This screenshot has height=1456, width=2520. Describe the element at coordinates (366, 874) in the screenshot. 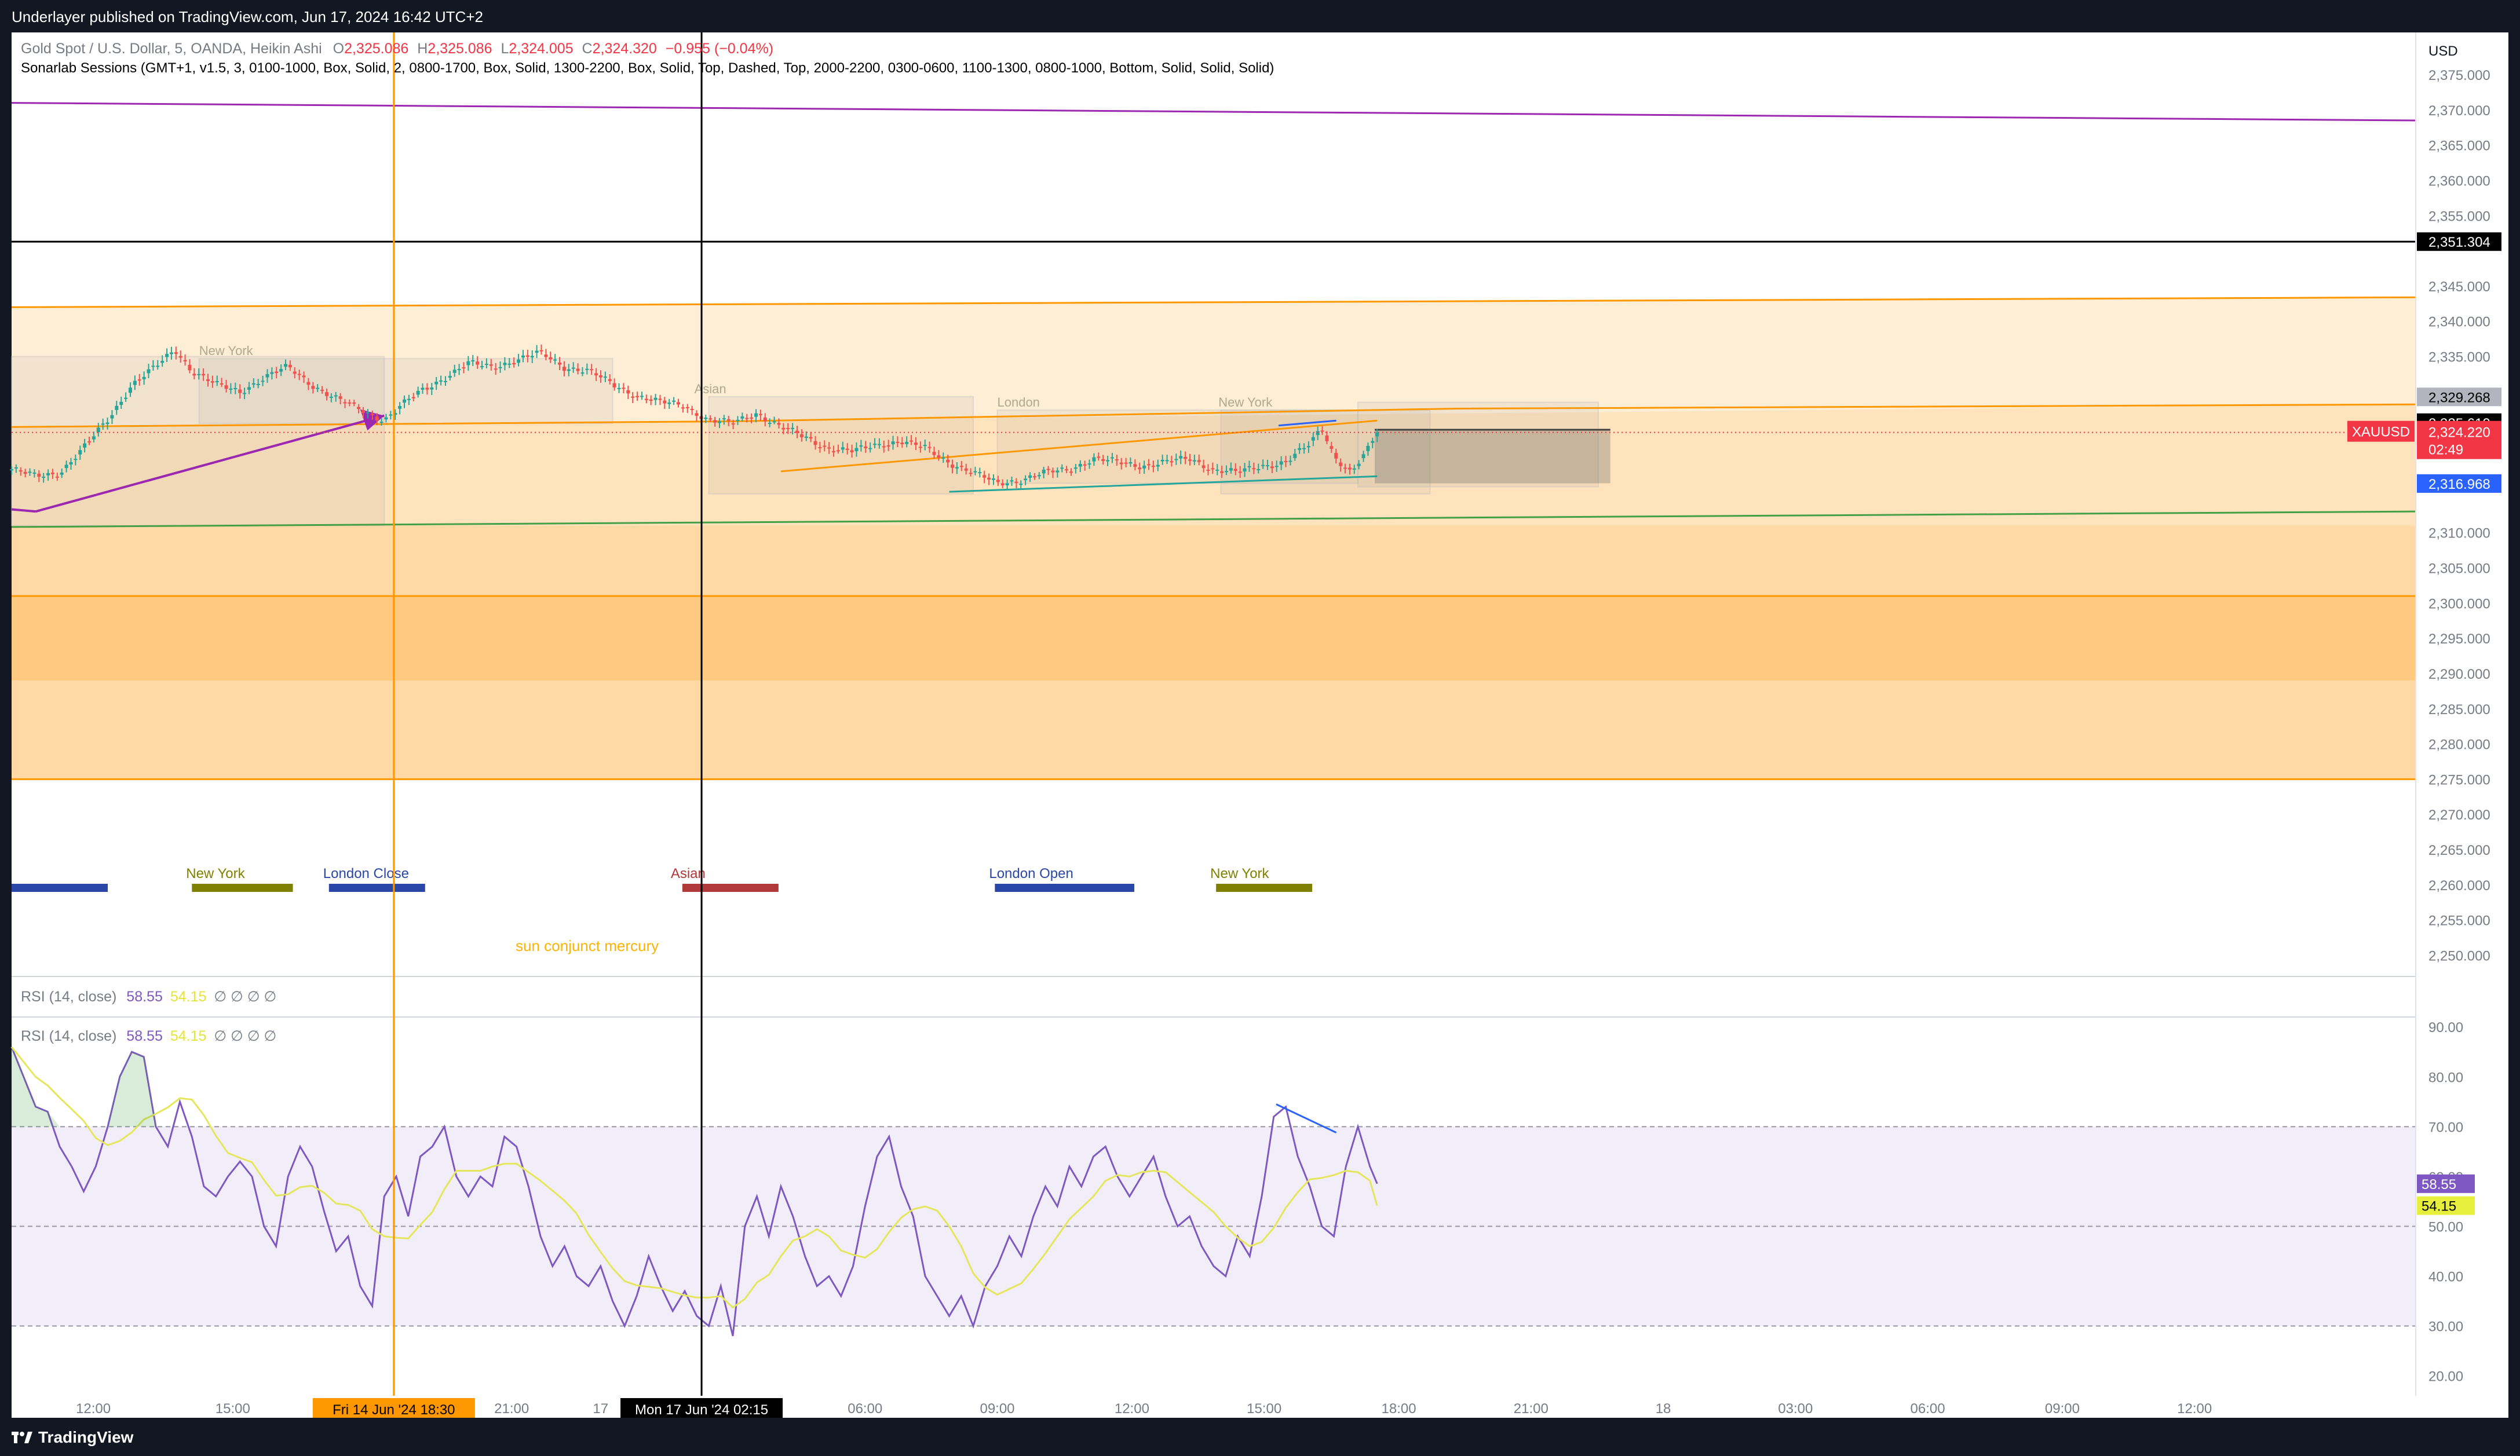

I see `session-label: London Close` at that location.